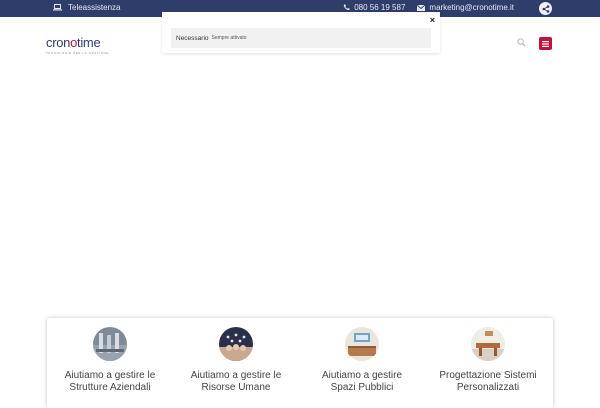  I want to click on search-icon, so click(521, 42).